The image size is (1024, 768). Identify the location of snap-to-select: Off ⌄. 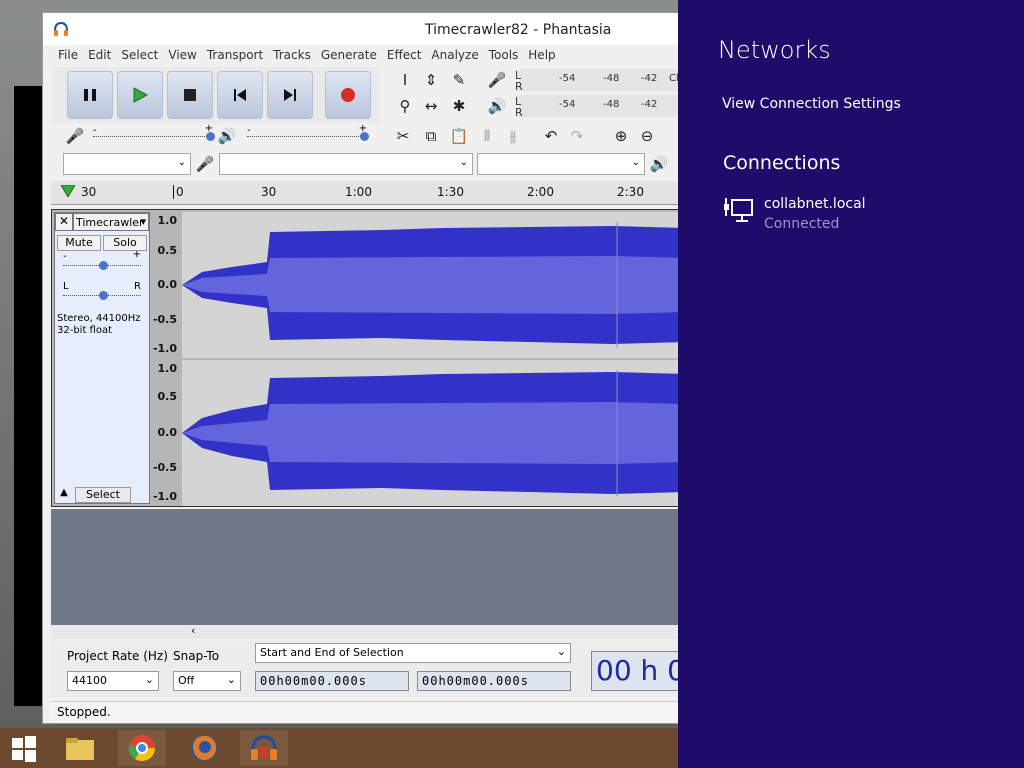
(207, 681).